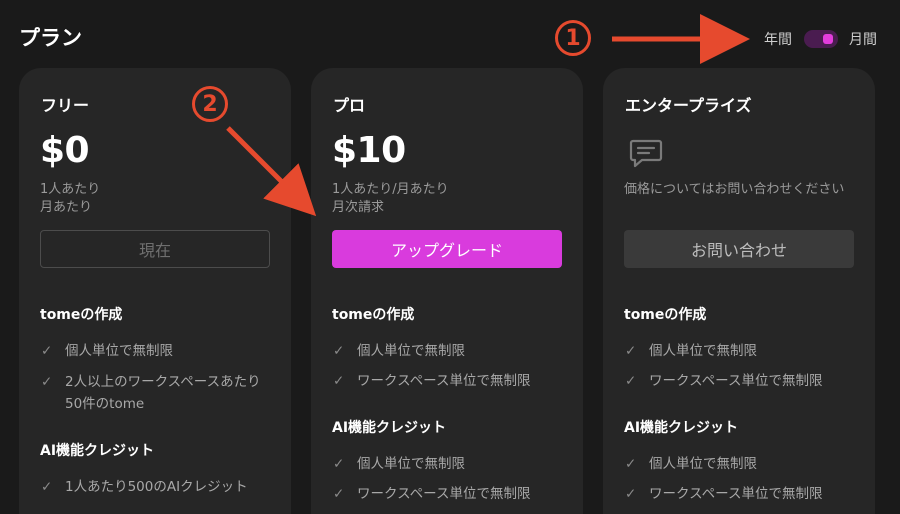 The width and height of the screenshot is (900, 514). I want to click on annotation-marker-1: 1, so click(573, 38).